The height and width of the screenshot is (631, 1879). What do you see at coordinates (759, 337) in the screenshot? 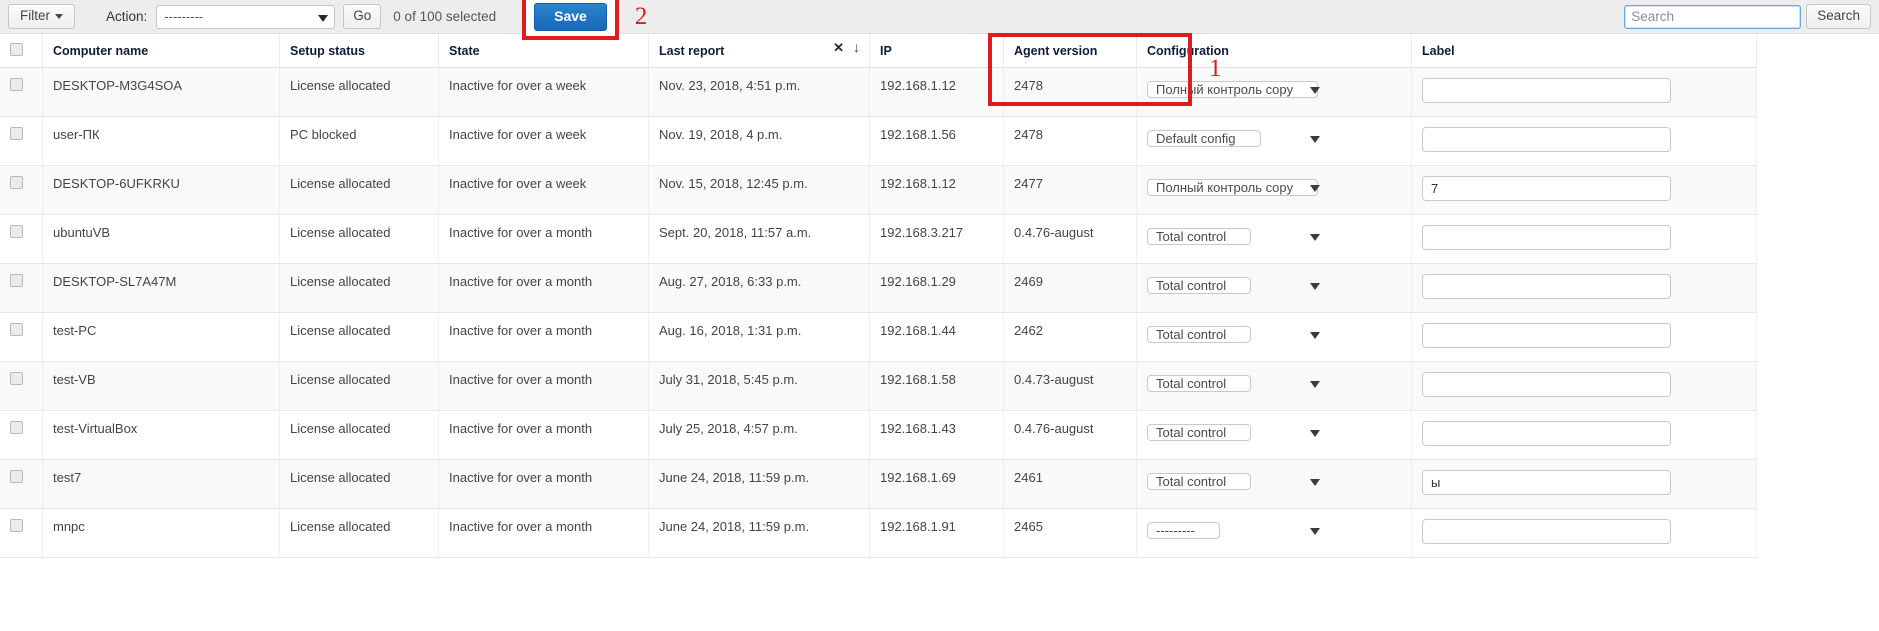
I see `cell-last-report: Aug. 16, 2018, 1:31 p.m.` at bounding box center [759, 337].